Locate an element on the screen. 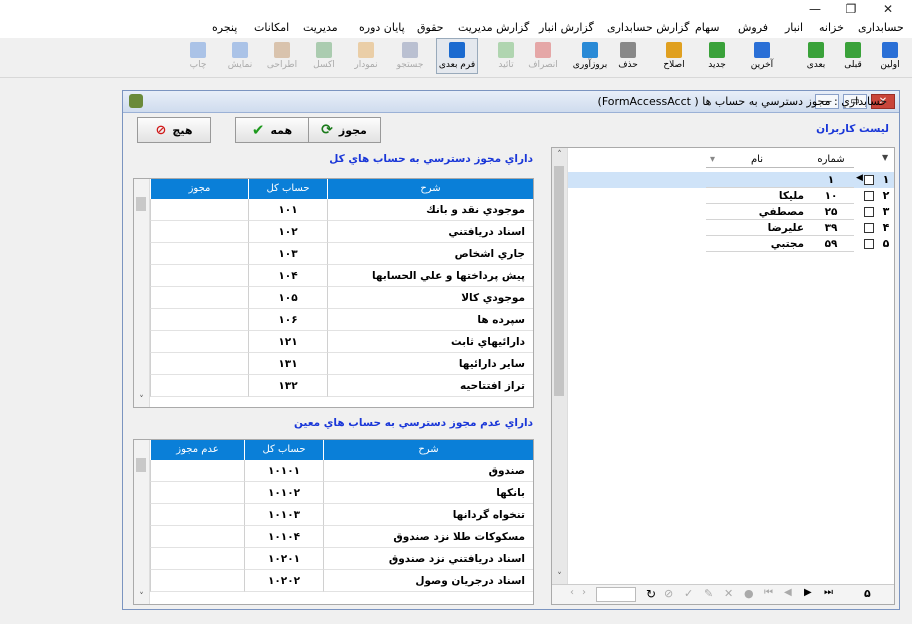 The width and height of the screenshot is (912, 624). prev-record-icon: ◀ is located at coordinates (788, 592).